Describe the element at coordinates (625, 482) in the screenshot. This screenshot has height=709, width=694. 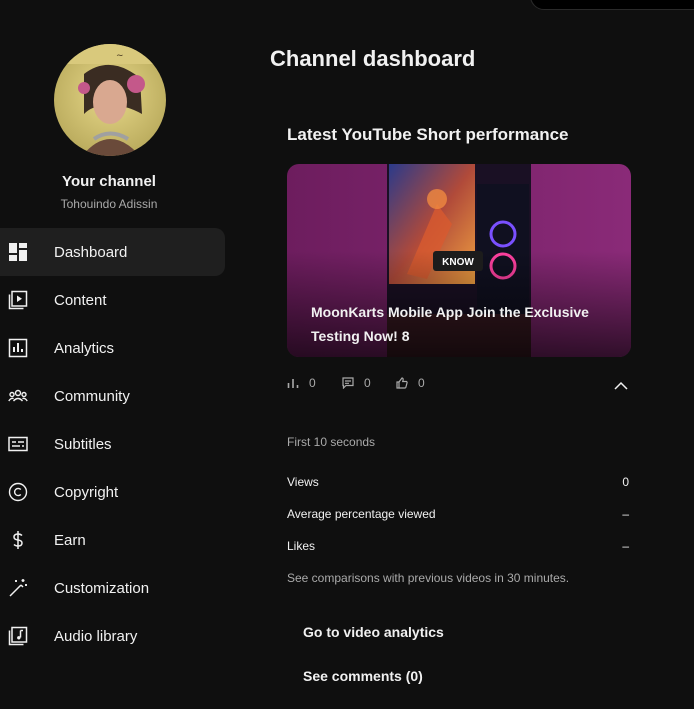
I see `metric-value: 0` at that location.